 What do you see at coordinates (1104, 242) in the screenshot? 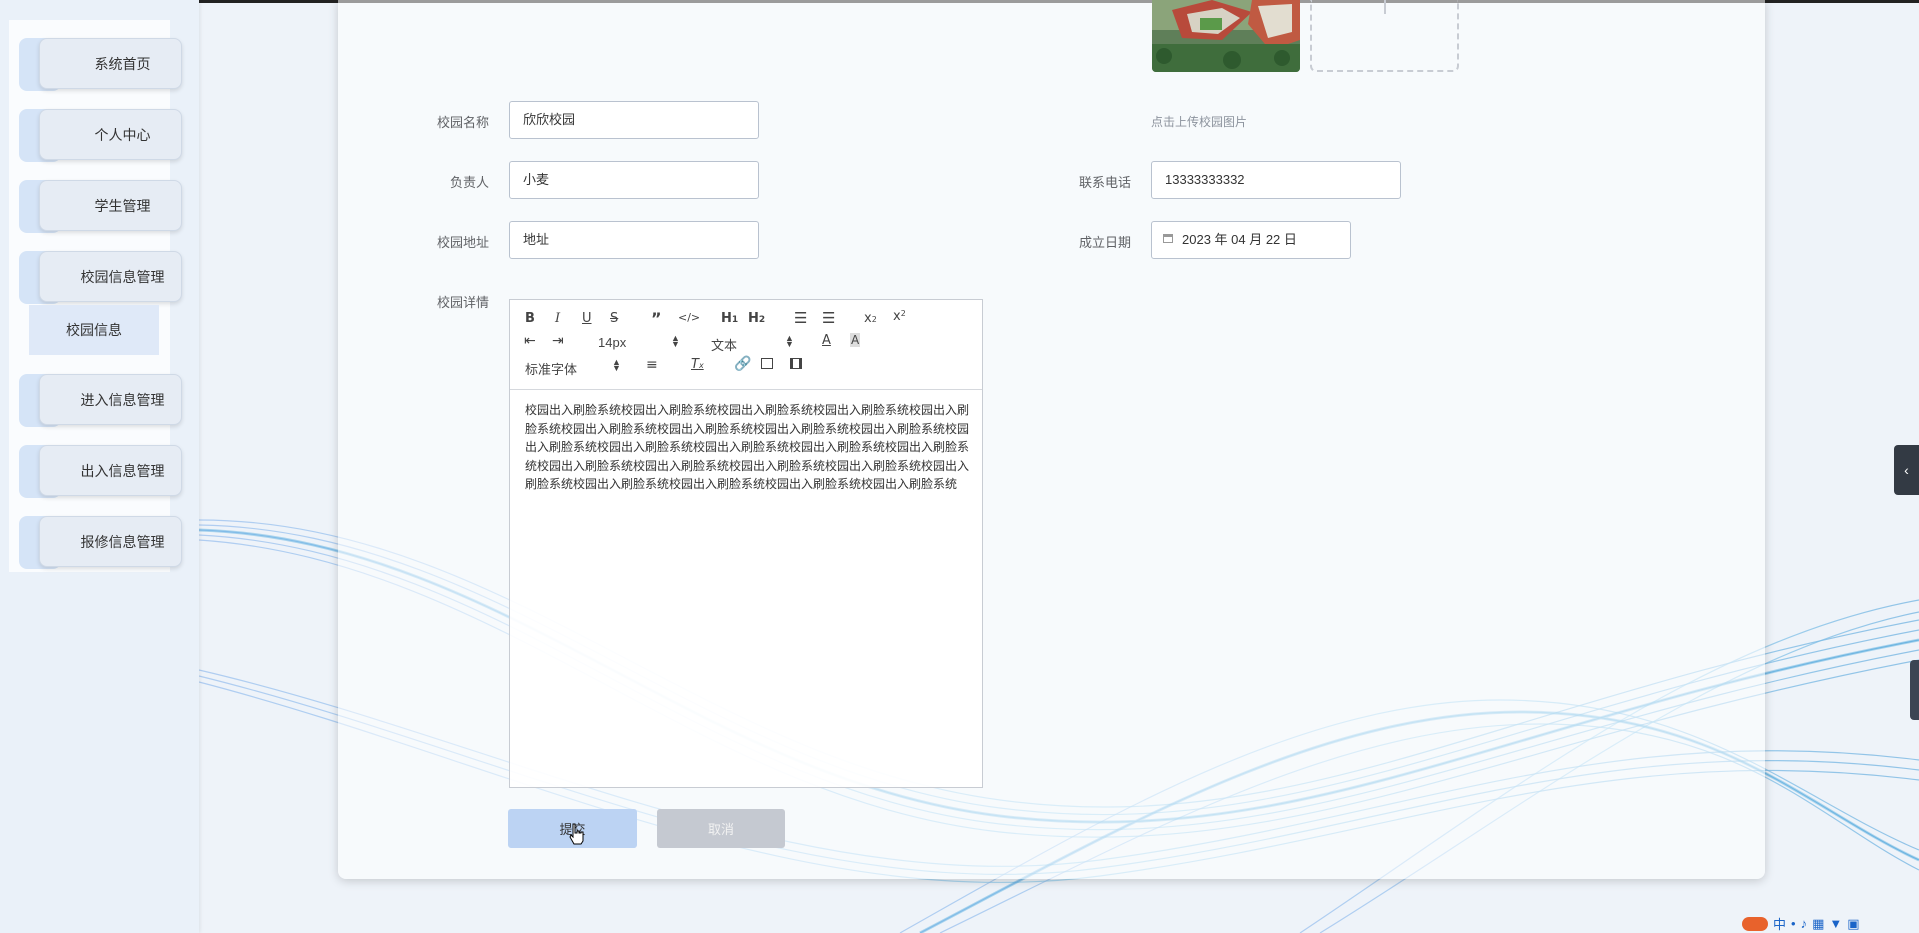
I see `date-label: 成立日期` at bounding box center [1104, 242].